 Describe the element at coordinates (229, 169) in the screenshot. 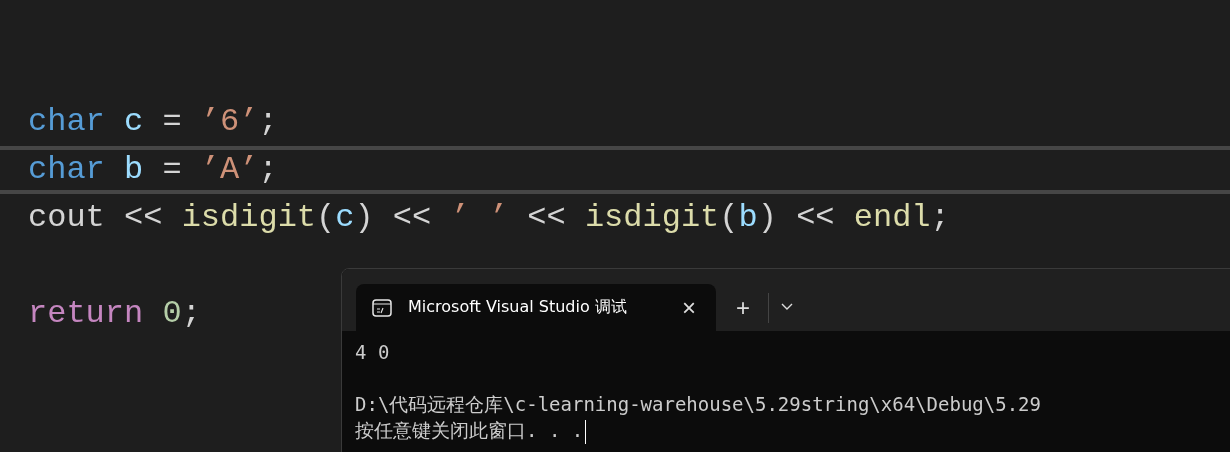

I see `string-token: ’A’` at that location.